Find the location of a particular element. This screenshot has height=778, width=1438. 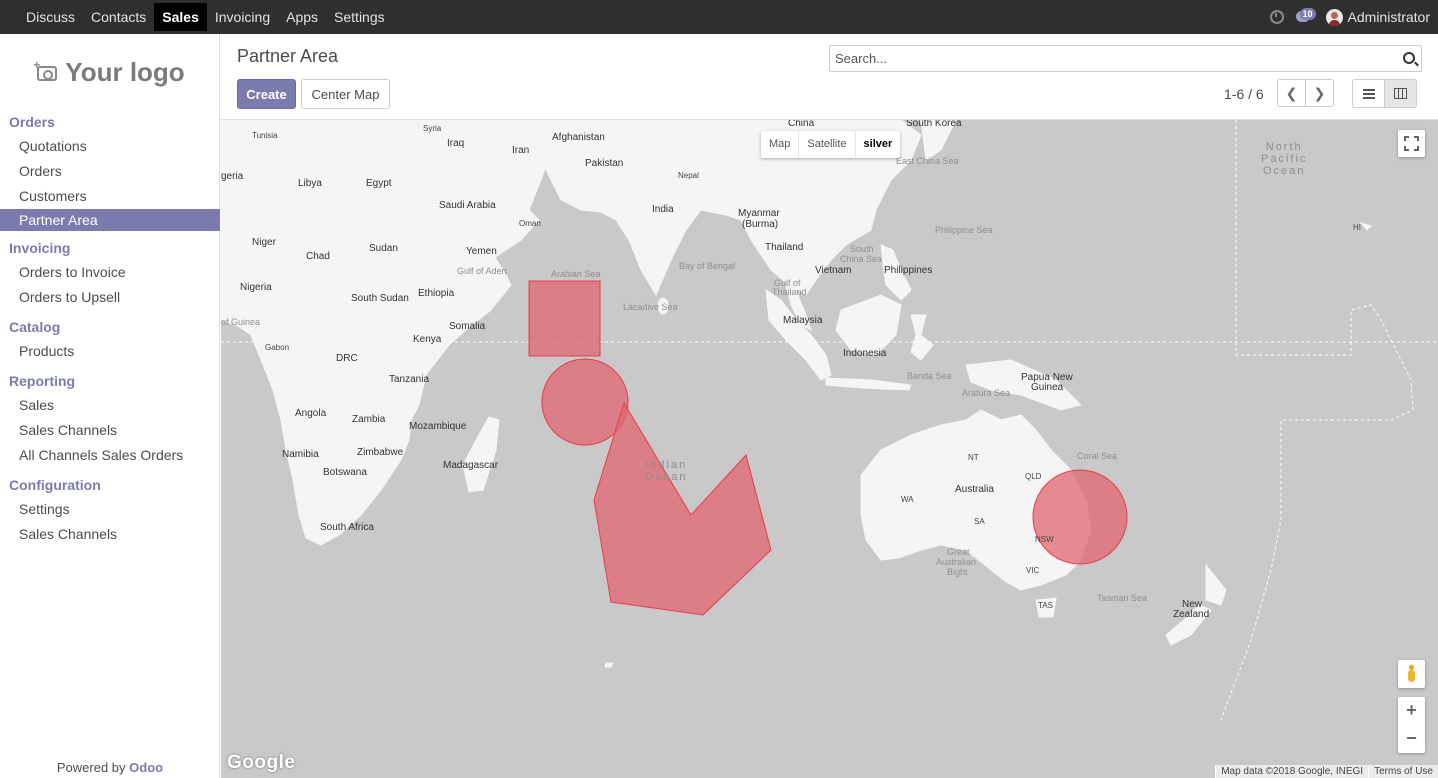

map-label: Afghanistan is located at coordinates (578, 137).